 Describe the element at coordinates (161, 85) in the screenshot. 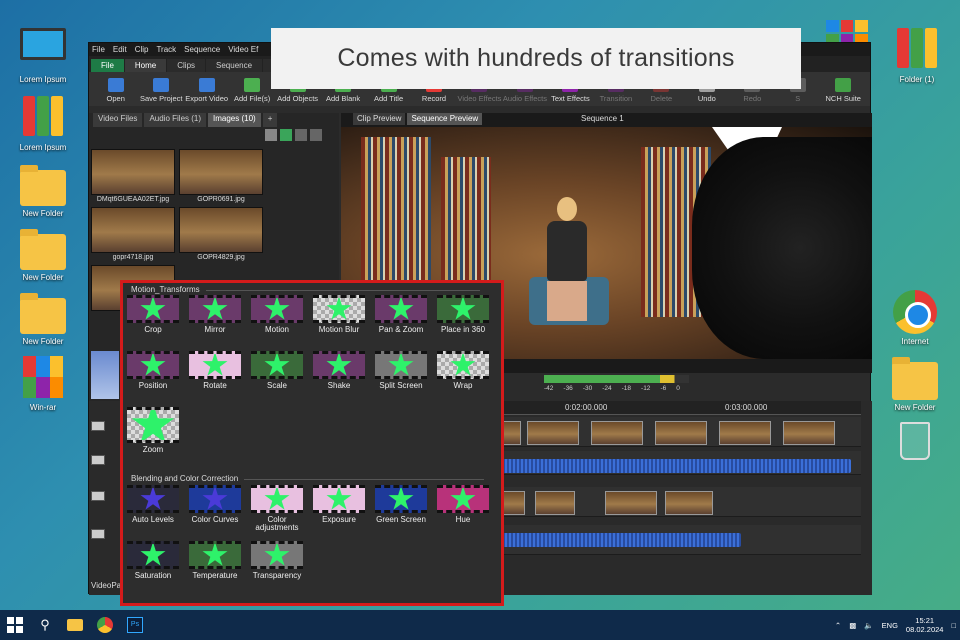

I see `toolbar-icon` at that location.